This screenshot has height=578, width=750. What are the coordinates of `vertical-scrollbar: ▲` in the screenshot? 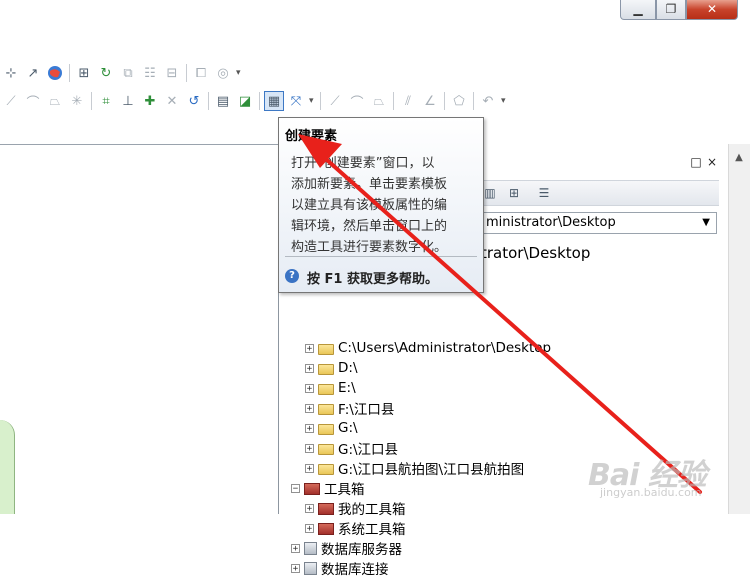 It's located at (739, 329).